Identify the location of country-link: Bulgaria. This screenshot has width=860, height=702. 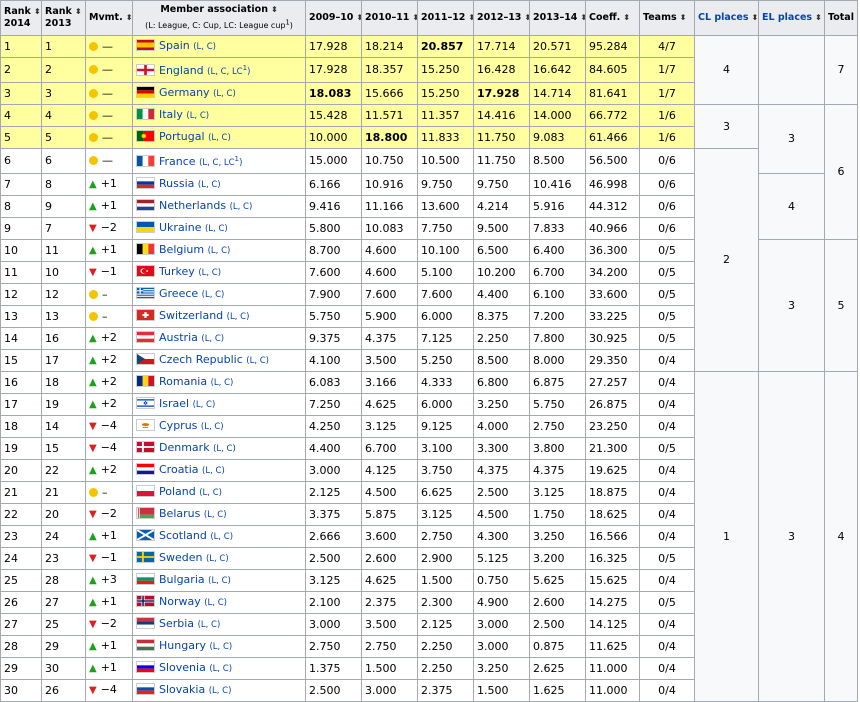
(182, 579).